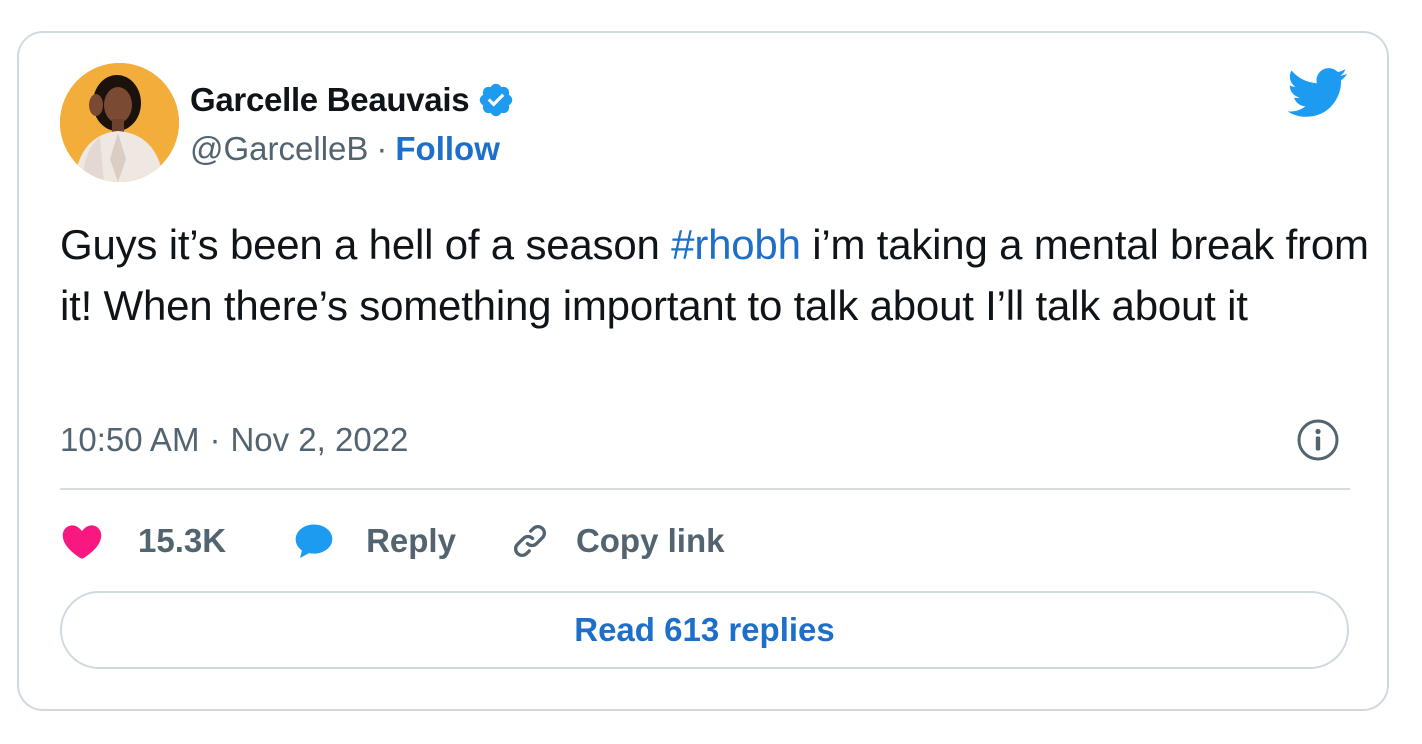 The height and width of the screenshot is (744, 1422). I want to click on info-icon, so click(1318, 440).